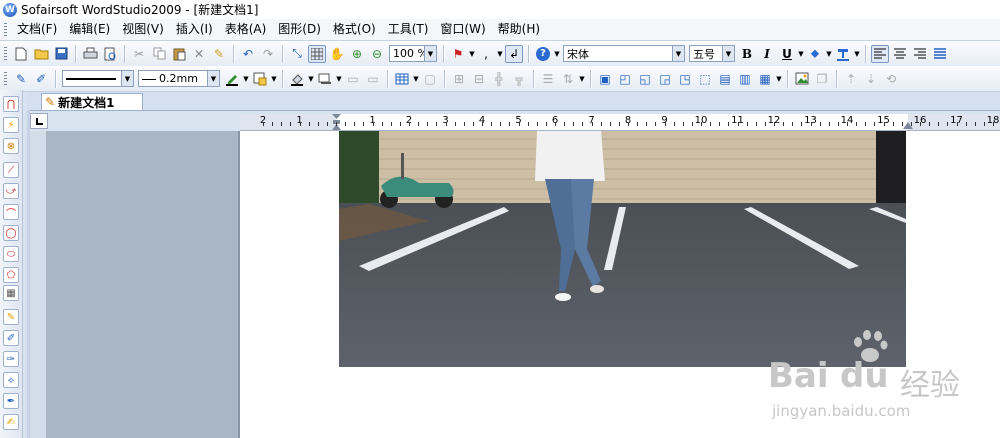 Image resolution: width=1000 pixels, height=438 pixels. I want to click on align-center-icon, so click(900, 54).